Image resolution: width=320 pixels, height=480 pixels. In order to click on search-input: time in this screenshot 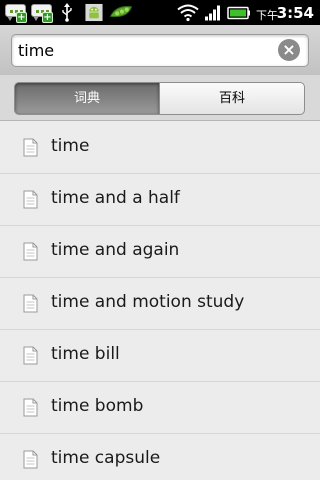, I will do `click(160, 50)`.